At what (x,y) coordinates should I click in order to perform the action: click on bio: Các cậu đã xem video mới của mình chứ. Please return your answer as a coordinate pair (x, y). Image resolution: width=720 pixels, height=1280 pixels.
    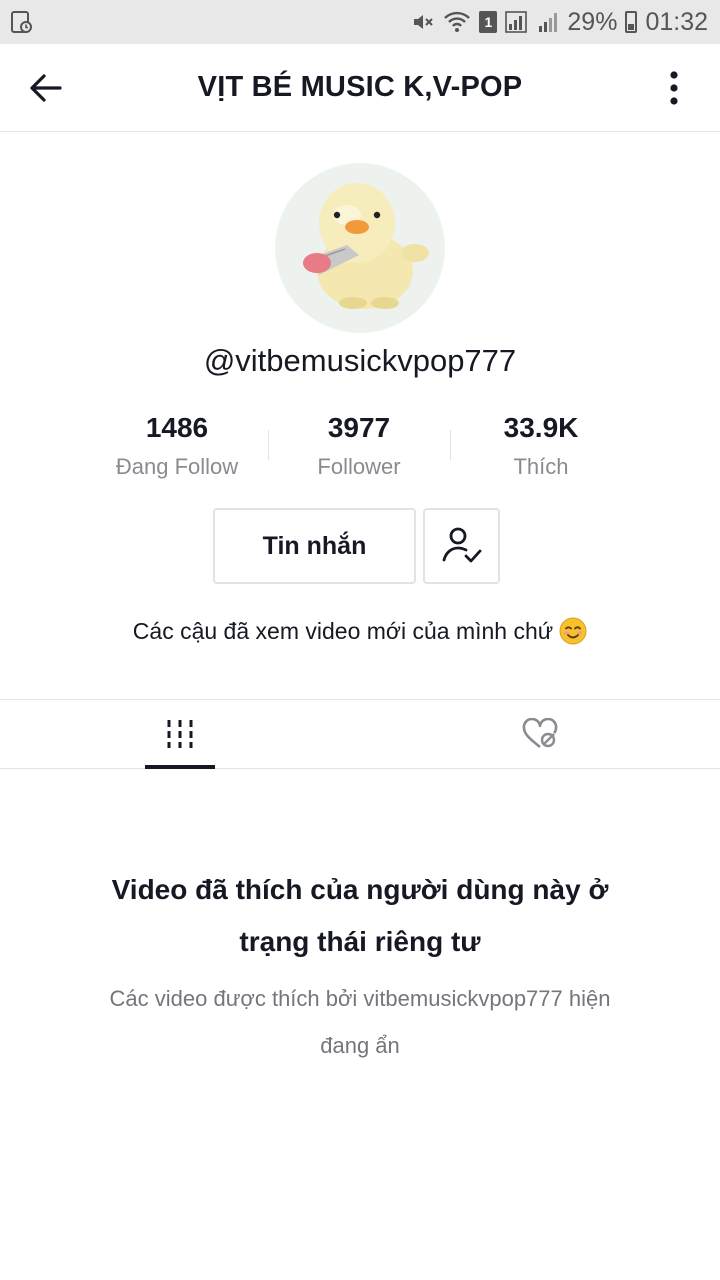
    Looking at the image, I should click on (360, 632).